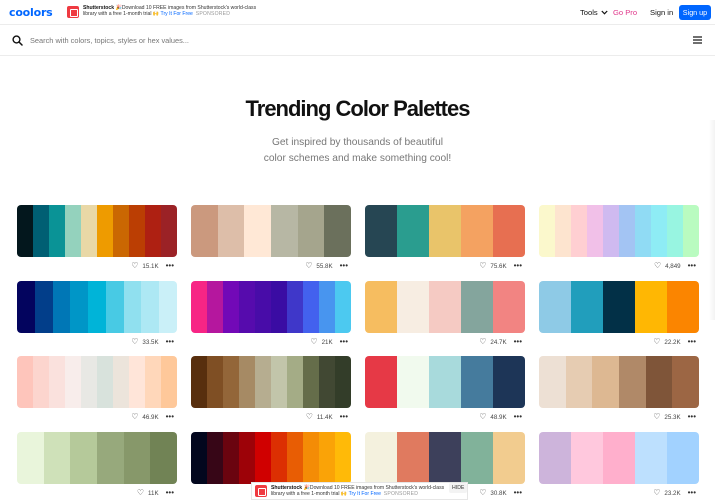 This screenshot has height=500, width=715. I want to click on palette-card: ♡ 75.6K •••, so click(445, 239).